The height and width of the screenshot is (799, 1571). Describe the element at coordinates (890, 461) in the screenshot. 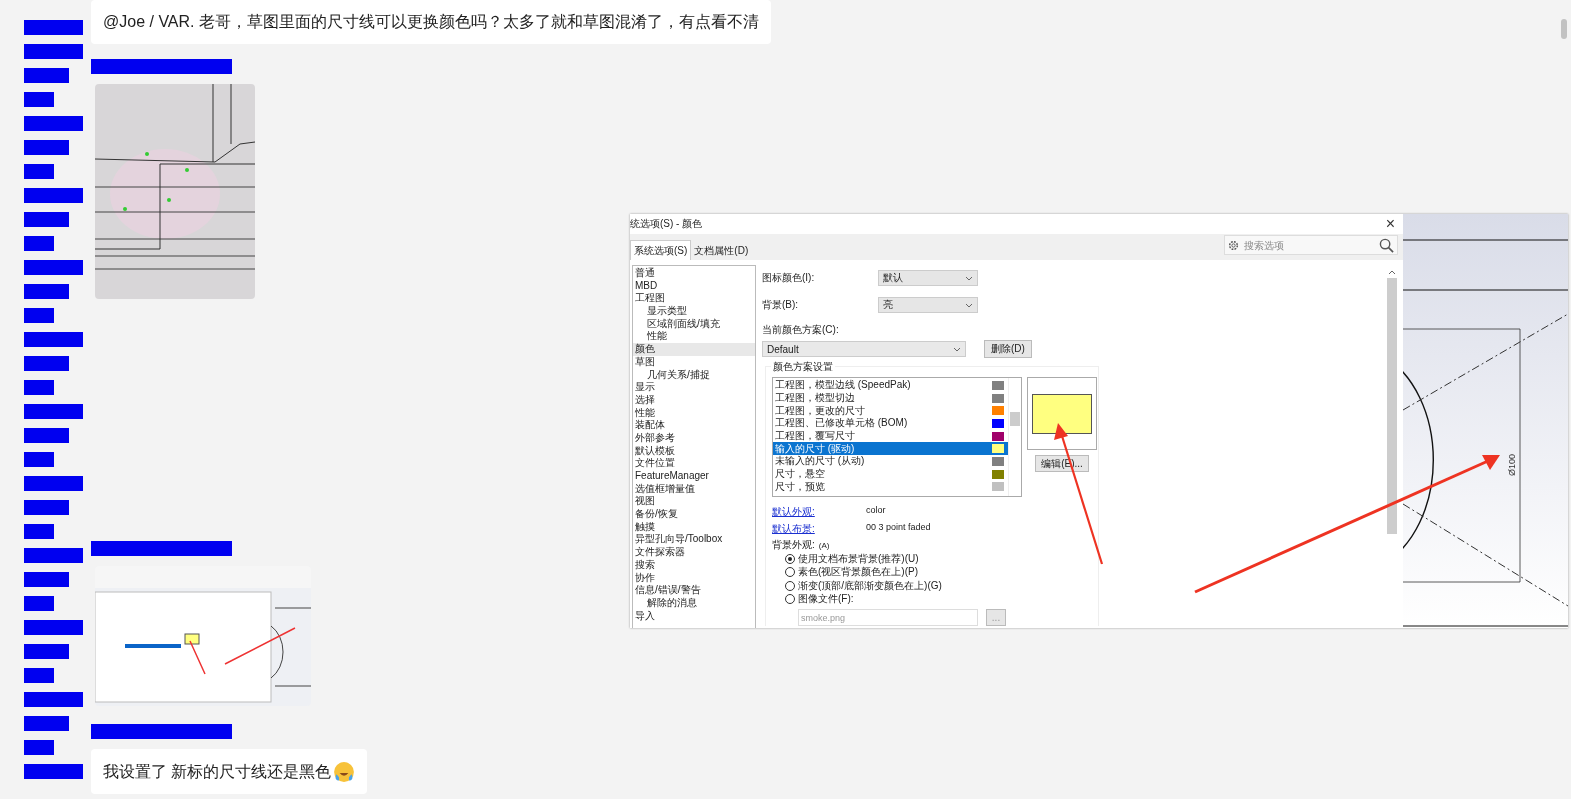

I see `list-item: 未输入的尺寸 (从动)` at that location.